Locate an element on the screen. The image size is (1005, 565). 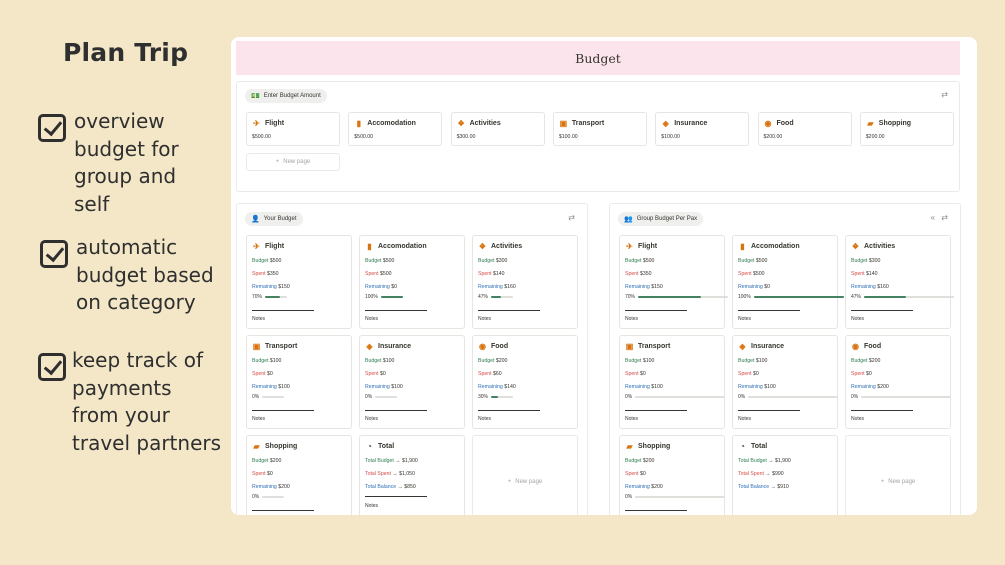
remaining-line: Remaining $150 is located at coordinates (644, 287).